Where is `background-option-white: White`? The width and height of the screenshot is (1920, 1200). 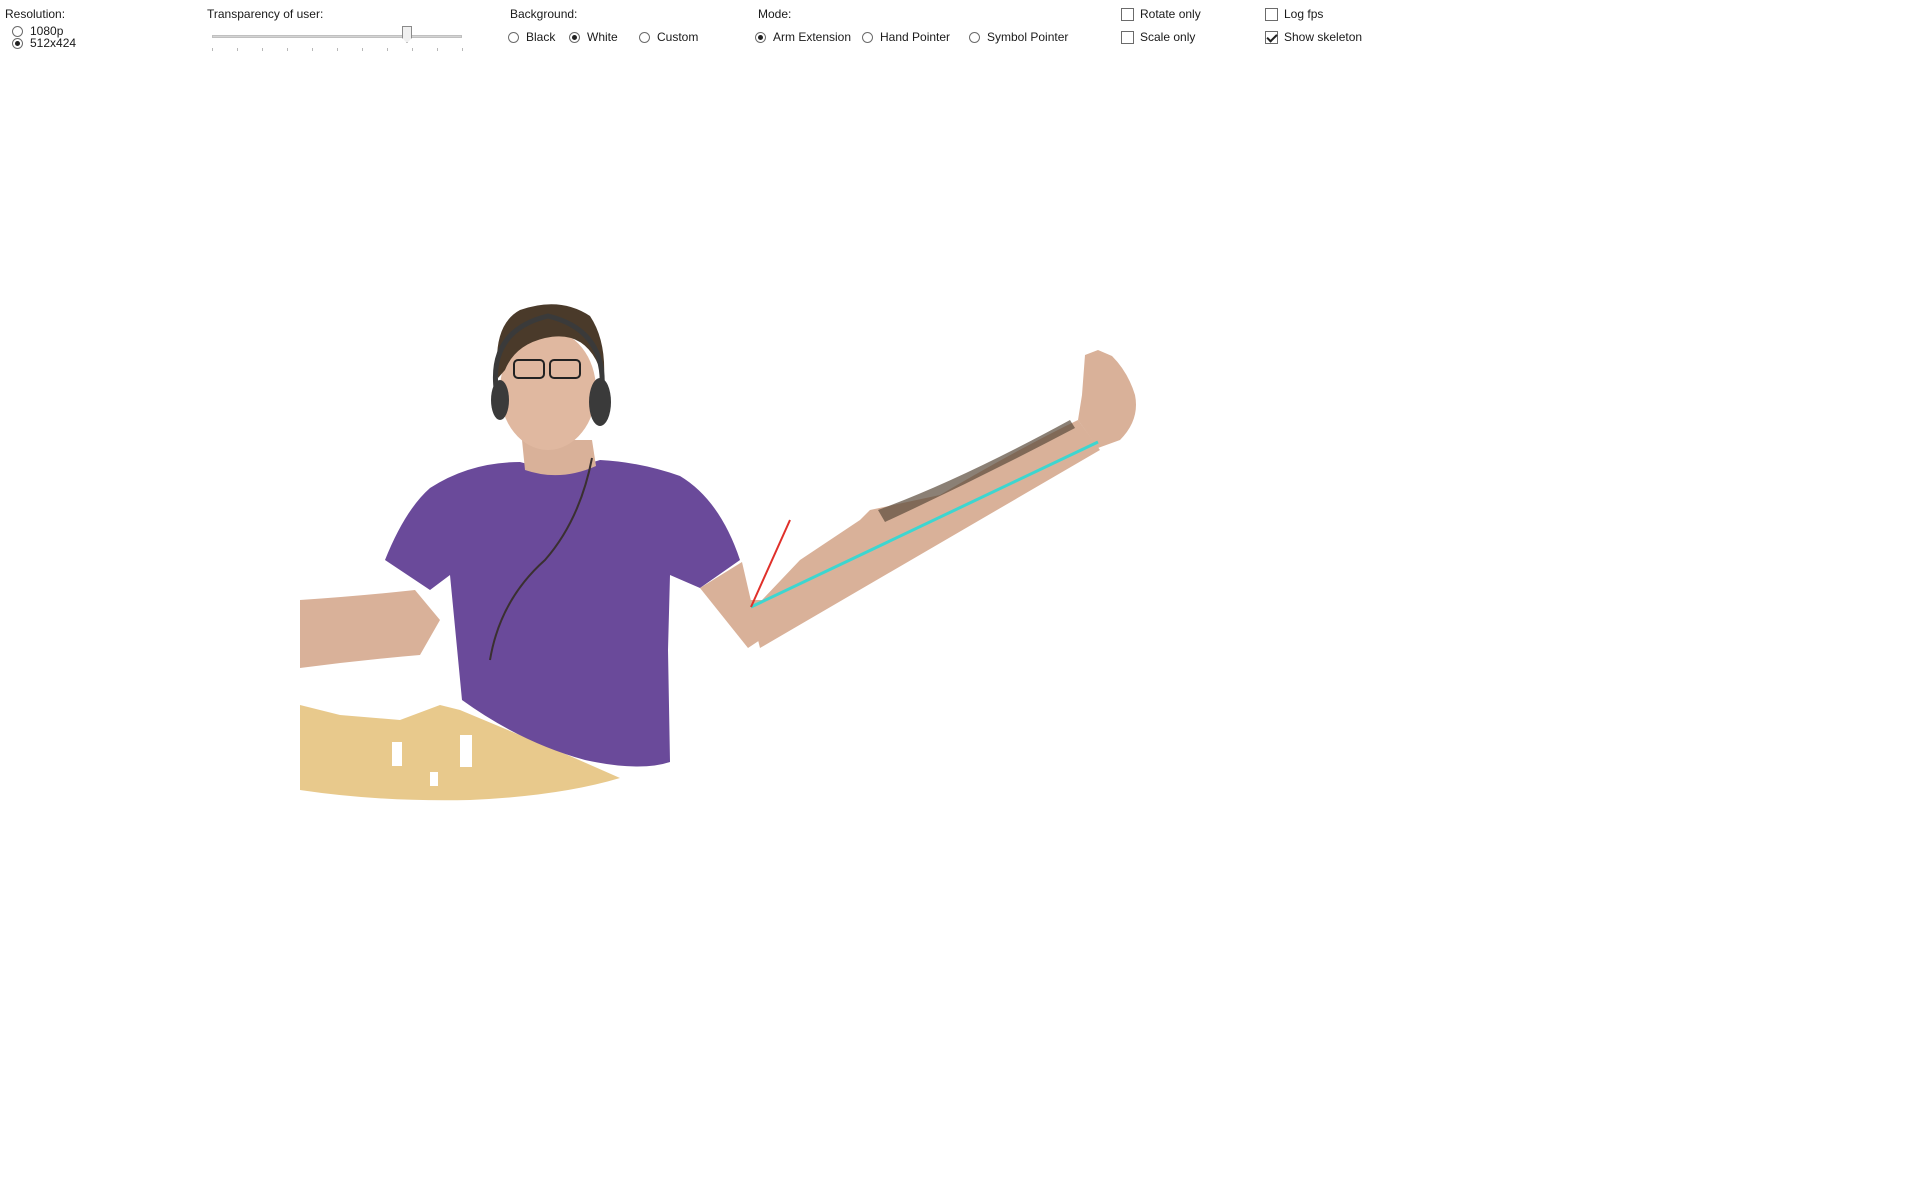 background-option-white: White is located at coordinates (593, 37).